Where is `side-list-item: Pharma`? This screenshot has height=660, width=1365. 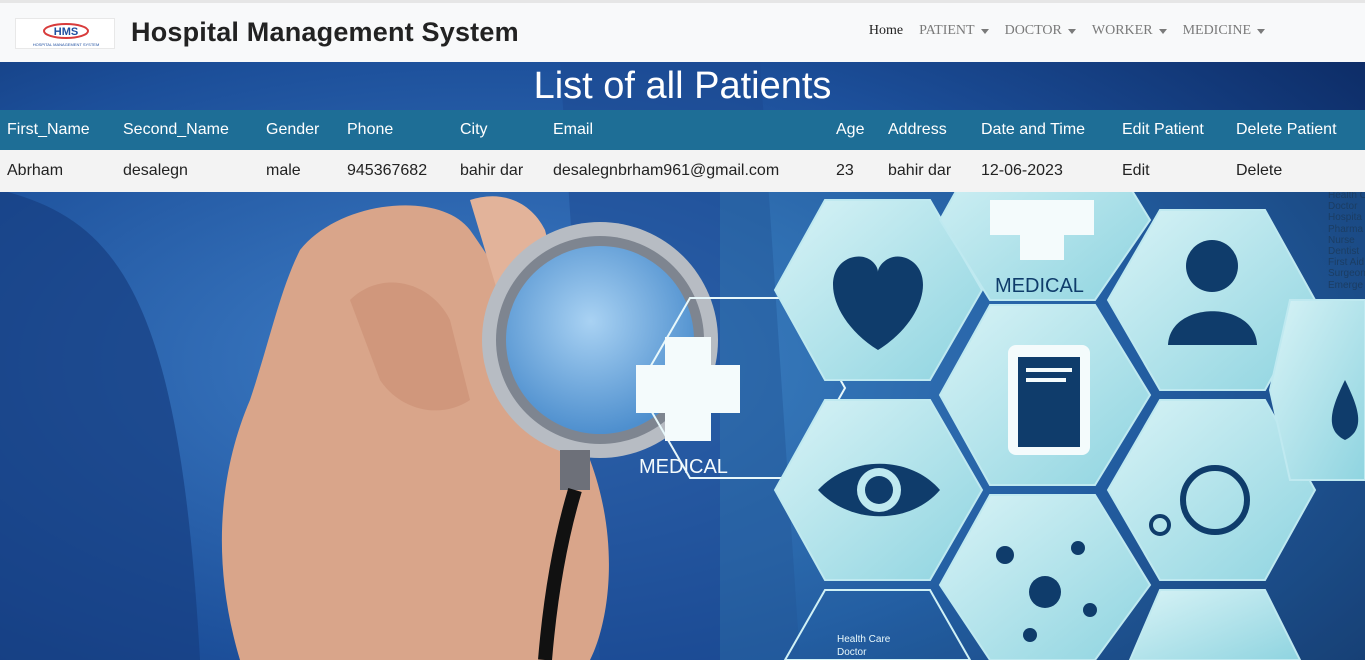 side-list-item: Pharma is located at coordinates (1346, 229).